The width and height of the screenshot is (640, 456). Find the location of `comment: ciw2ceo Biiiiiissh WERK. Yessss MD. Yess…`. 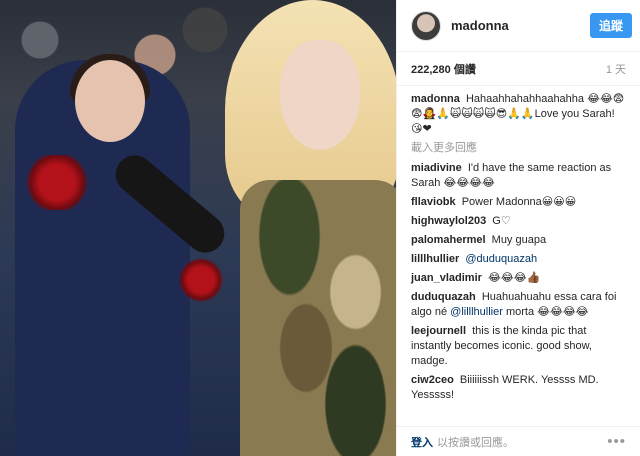

comment: ciw2ceo Biiiiiissh WERK. Yessss MD. Yess… is located at coordinates (518, 388).